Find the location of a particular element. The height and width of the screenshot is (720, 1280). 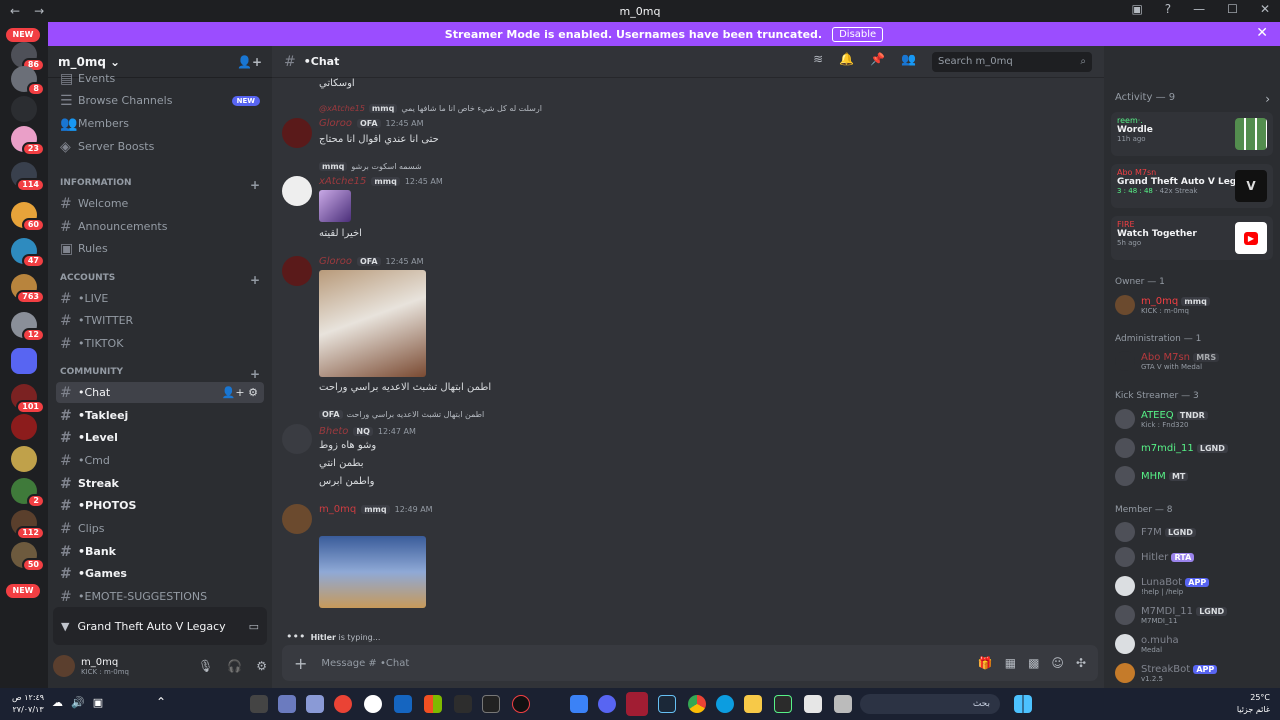

weather-widget: 25°C غائم جزئيا is located at coordinates (1253, 704).